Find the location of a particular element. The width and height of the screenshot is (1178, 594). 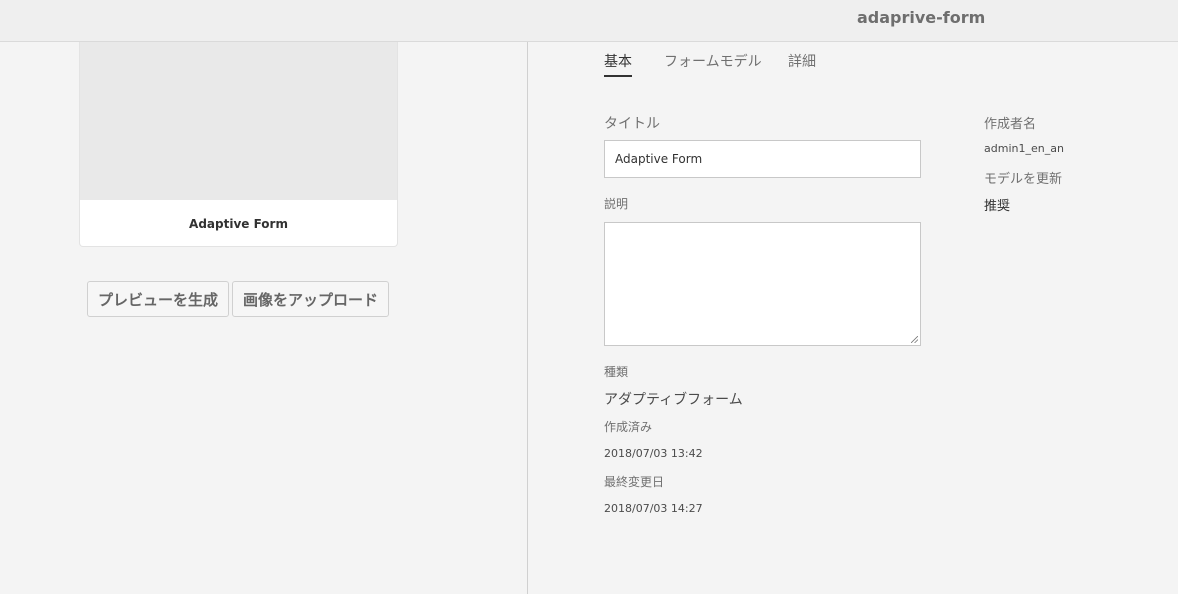

tab-advanced: 詳細 is located at coordinates (802, 61).